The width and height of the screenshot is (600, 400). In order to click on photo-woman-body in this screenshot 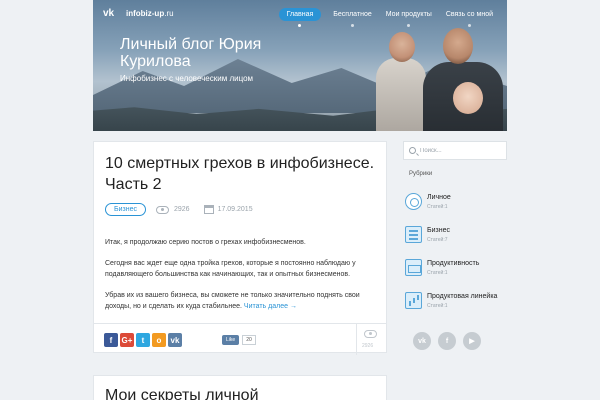, I will do `click(401, 94)`.